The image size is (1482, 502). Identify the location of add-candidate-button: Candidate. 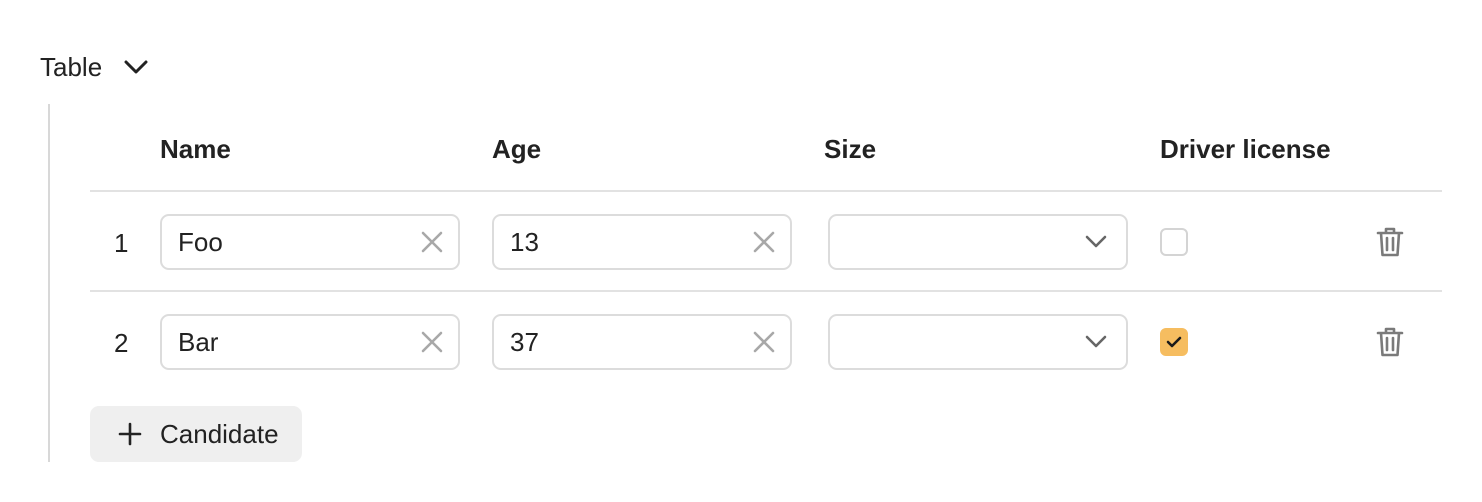
(196, 434).